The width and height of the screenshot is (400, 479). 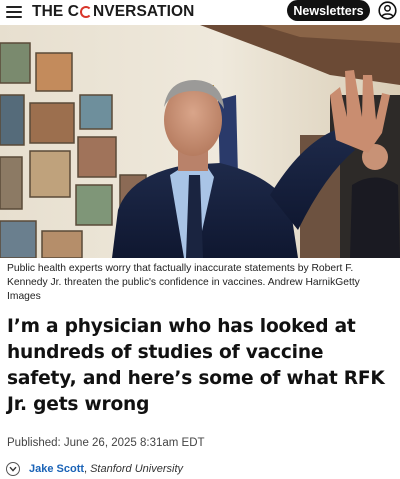 What do you see at coordinates (55, 11) in the screenshot?
I see `logo-text-start: THE C` at bounding box center [55, 11].